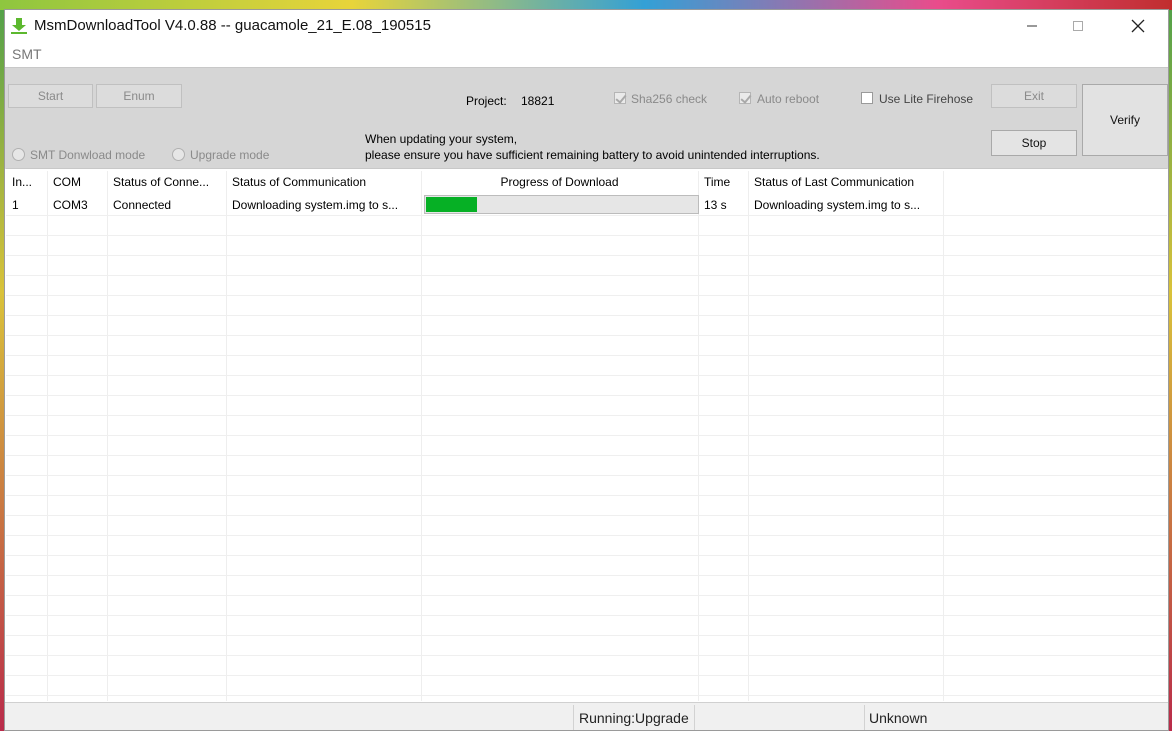 This screenshot has height=731, width=1172. I want to click on download-arrow-icon, so click(19, 26).